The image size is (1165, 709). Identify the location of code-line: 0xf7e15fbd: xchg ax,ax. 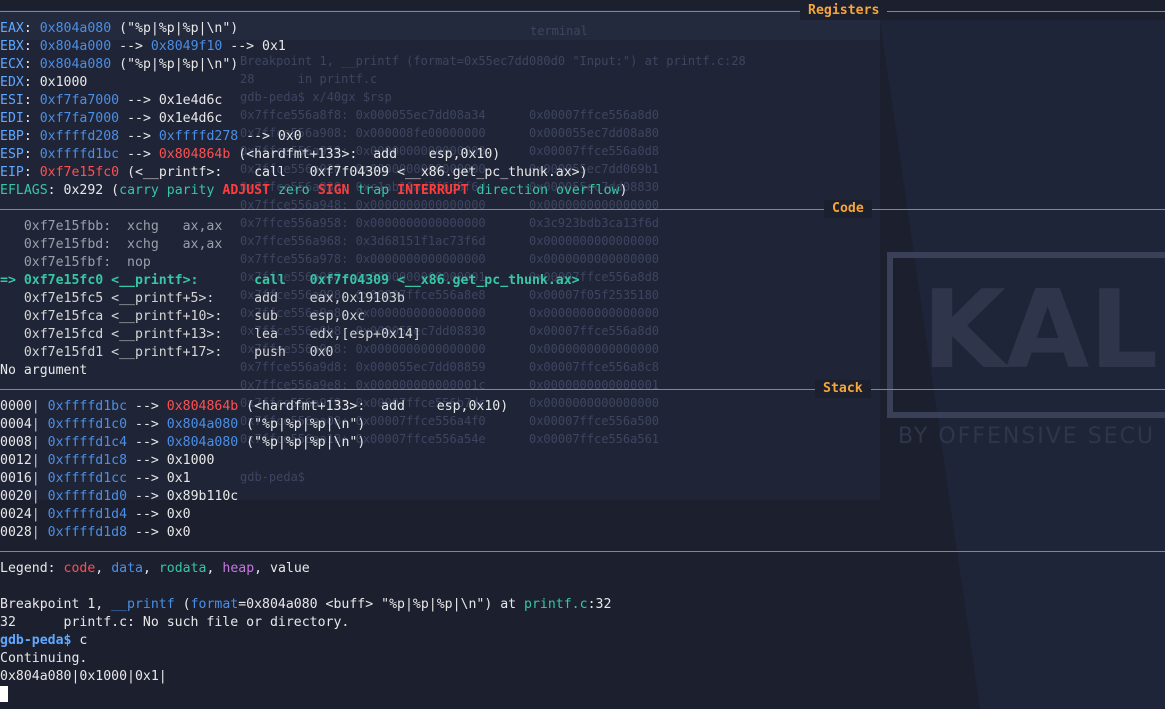
(111, 244).